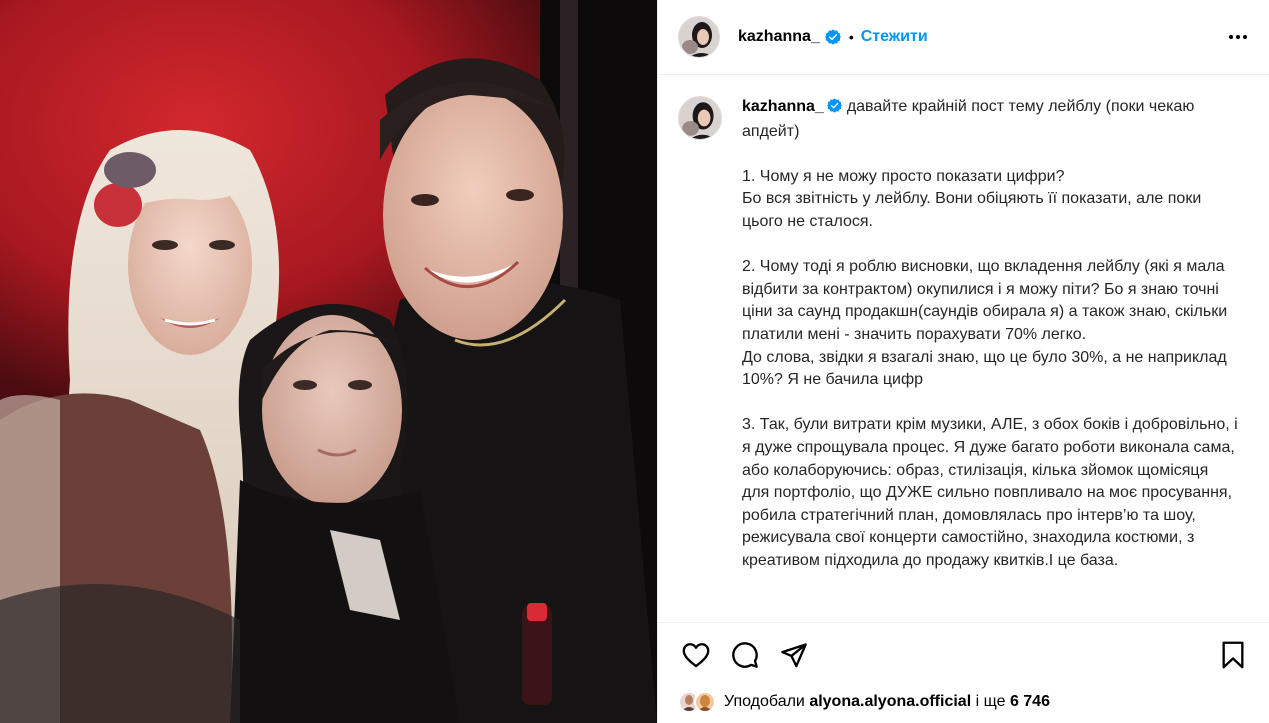 The image size is (1269, 723). I want to click on liker-username: alyona.alyona.official, so click(890, 702).